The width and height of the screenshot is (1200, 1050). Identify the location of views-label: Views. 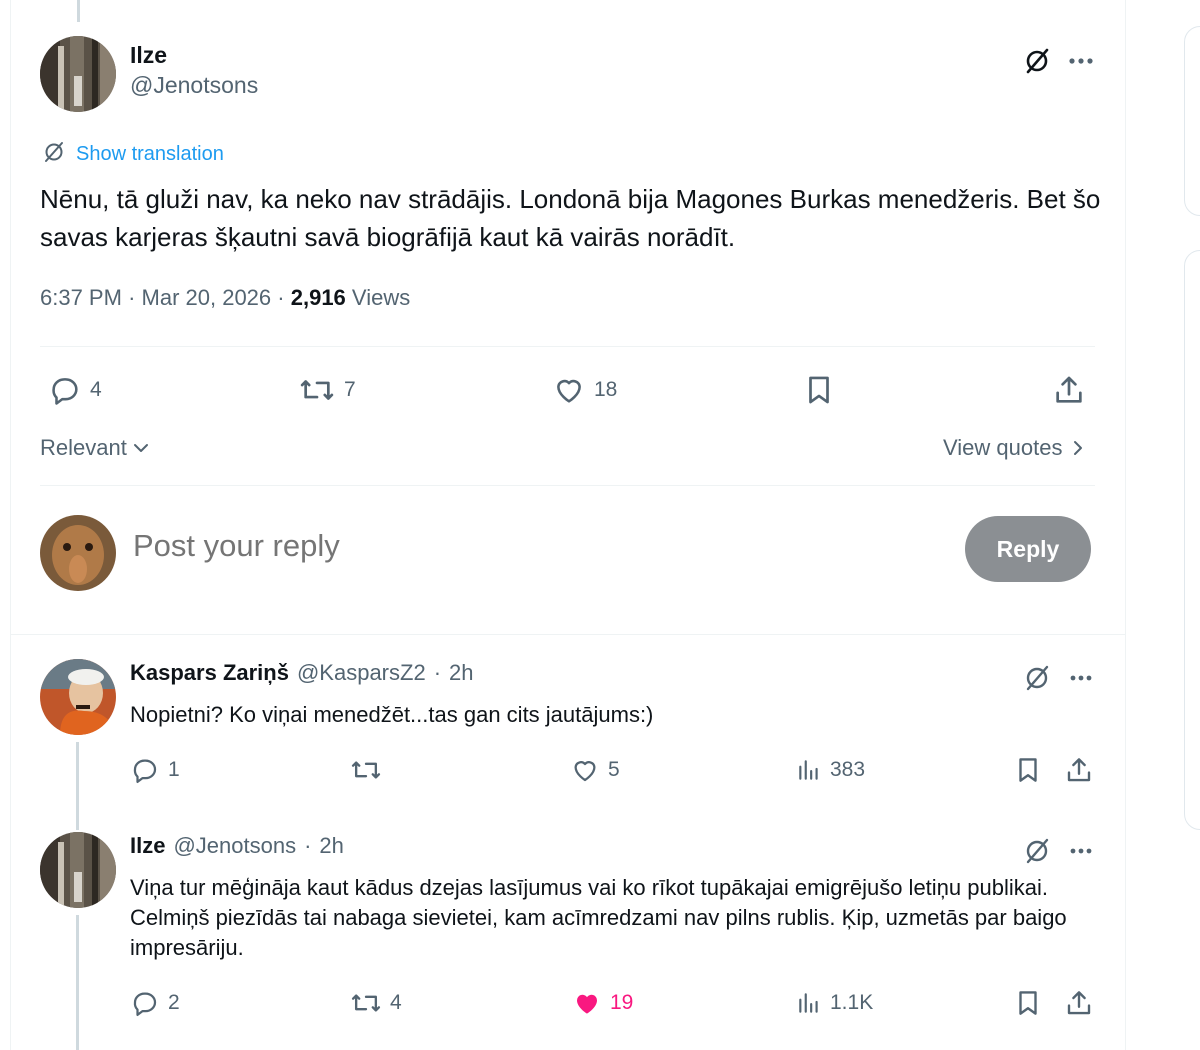
(381, 297).